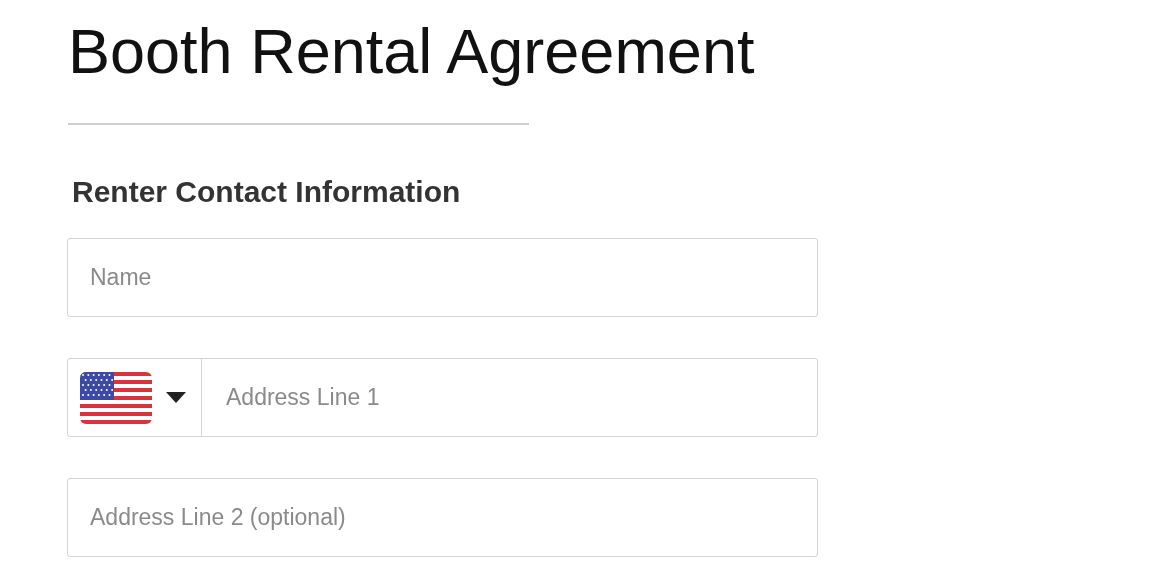 This screenshot has width=1172, height=582. I want to click on caret-icon, so click(176, 397).